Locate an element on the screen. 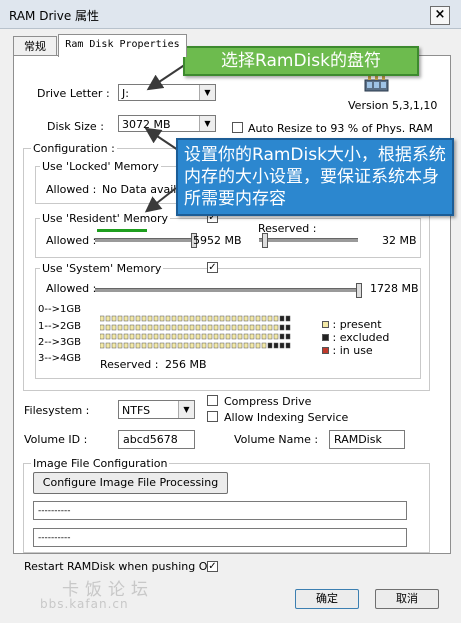 This screenshot has width=461, height=623. tab-ramdisk-properties: Ram Disk Properties is located at coordinates (122, 45).